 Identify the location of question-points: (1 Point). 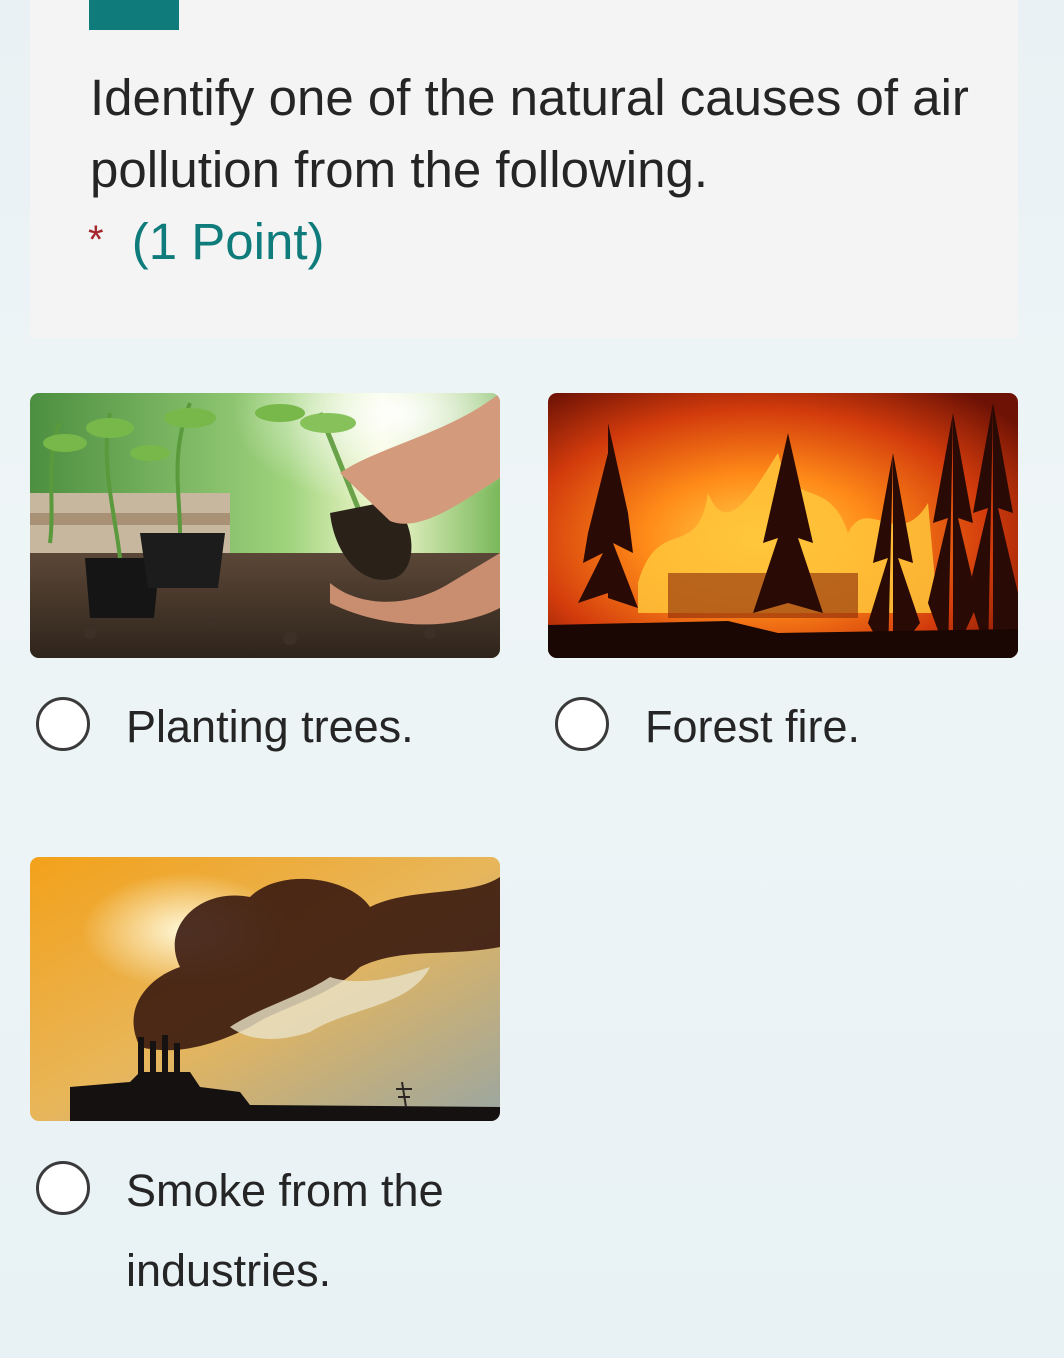
(228, 241).